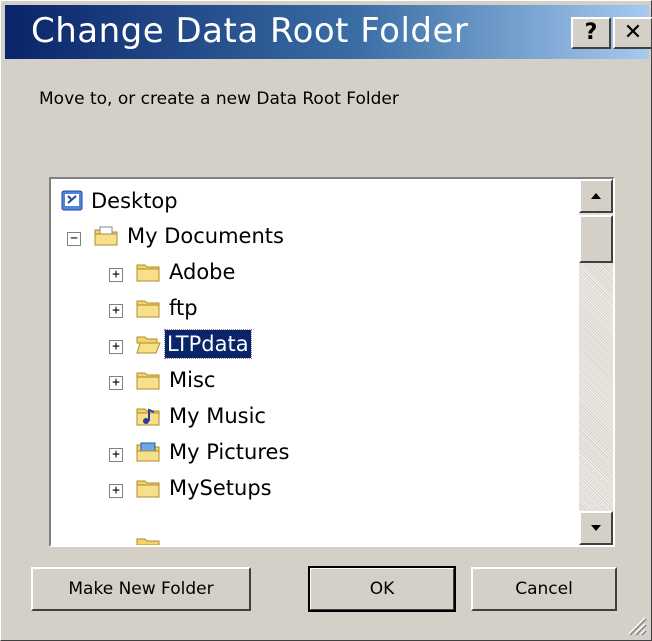  Describe the element at coordinates (148, 452) in the screenshot. I see `pictures-folder-icon` at that location.